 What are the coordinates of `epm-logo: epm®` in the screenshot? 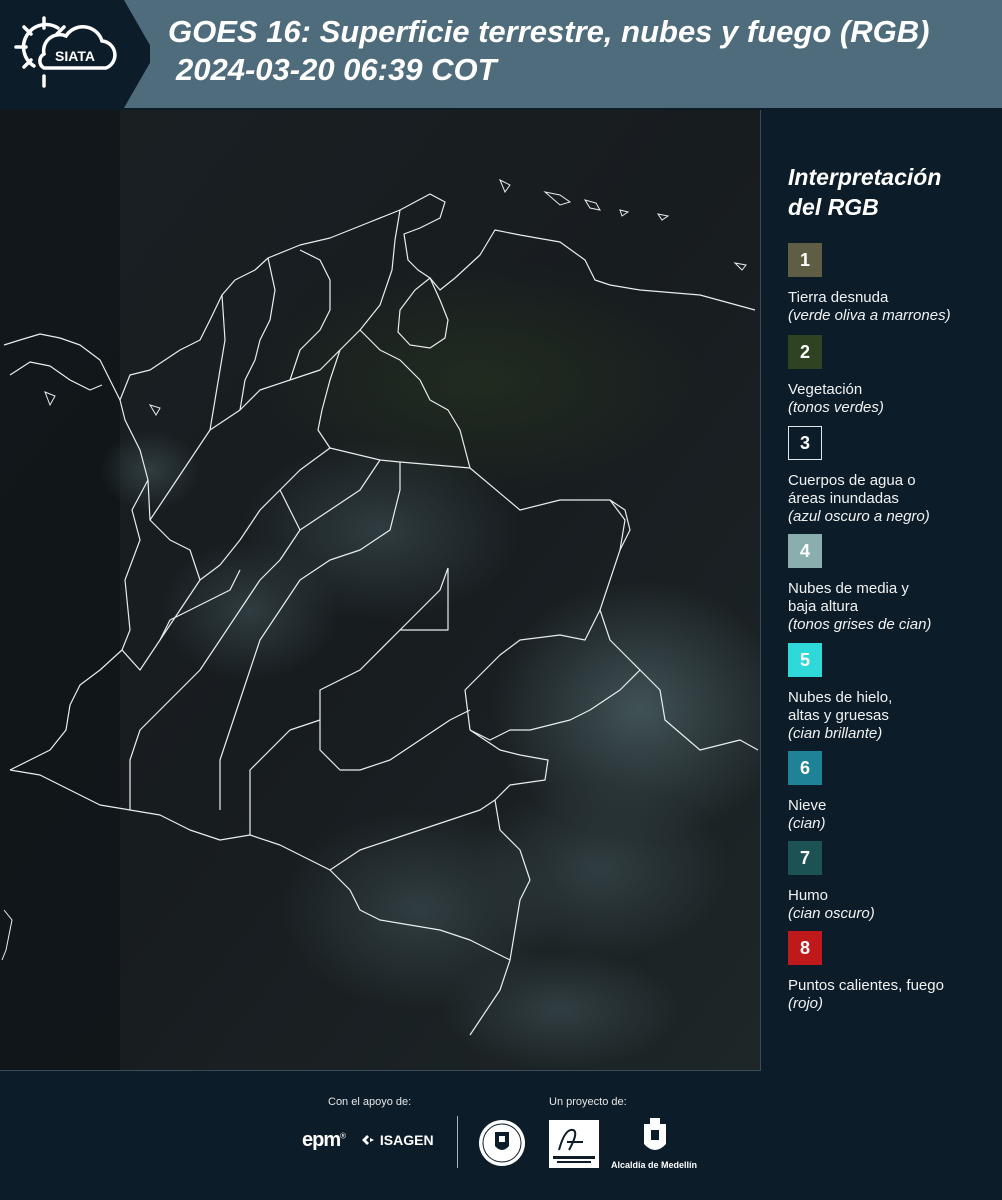 It's located at (324, 1140).